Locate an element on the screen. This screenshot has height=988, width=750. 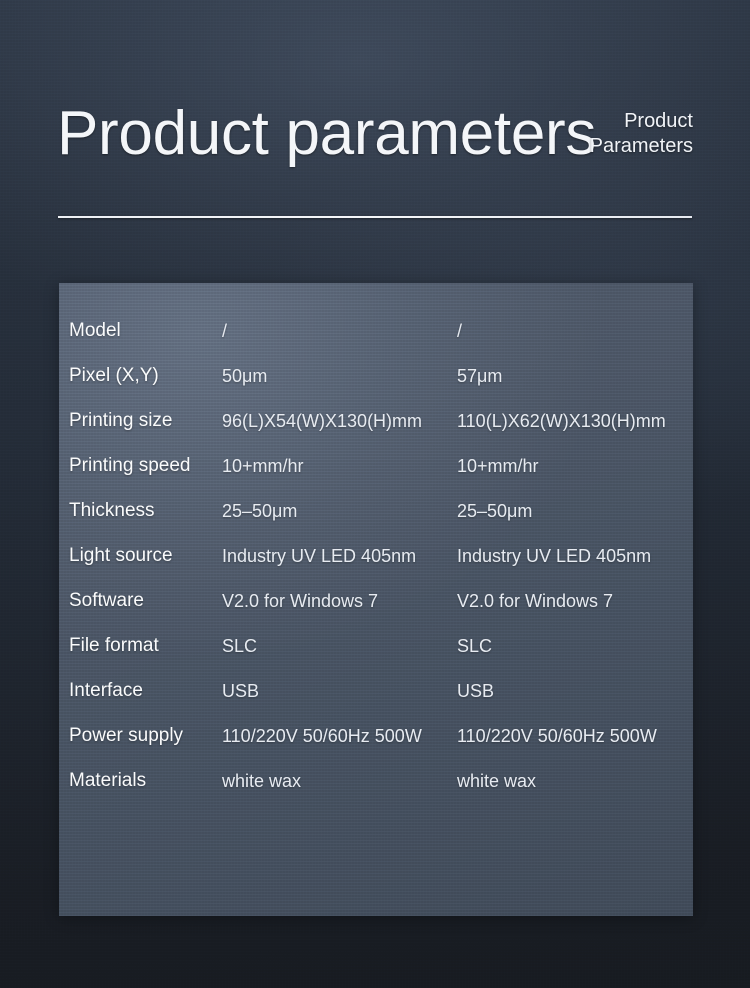
table-row: Pixel (X,Y) 50μm 57μm is located at coordinates (409, 383).